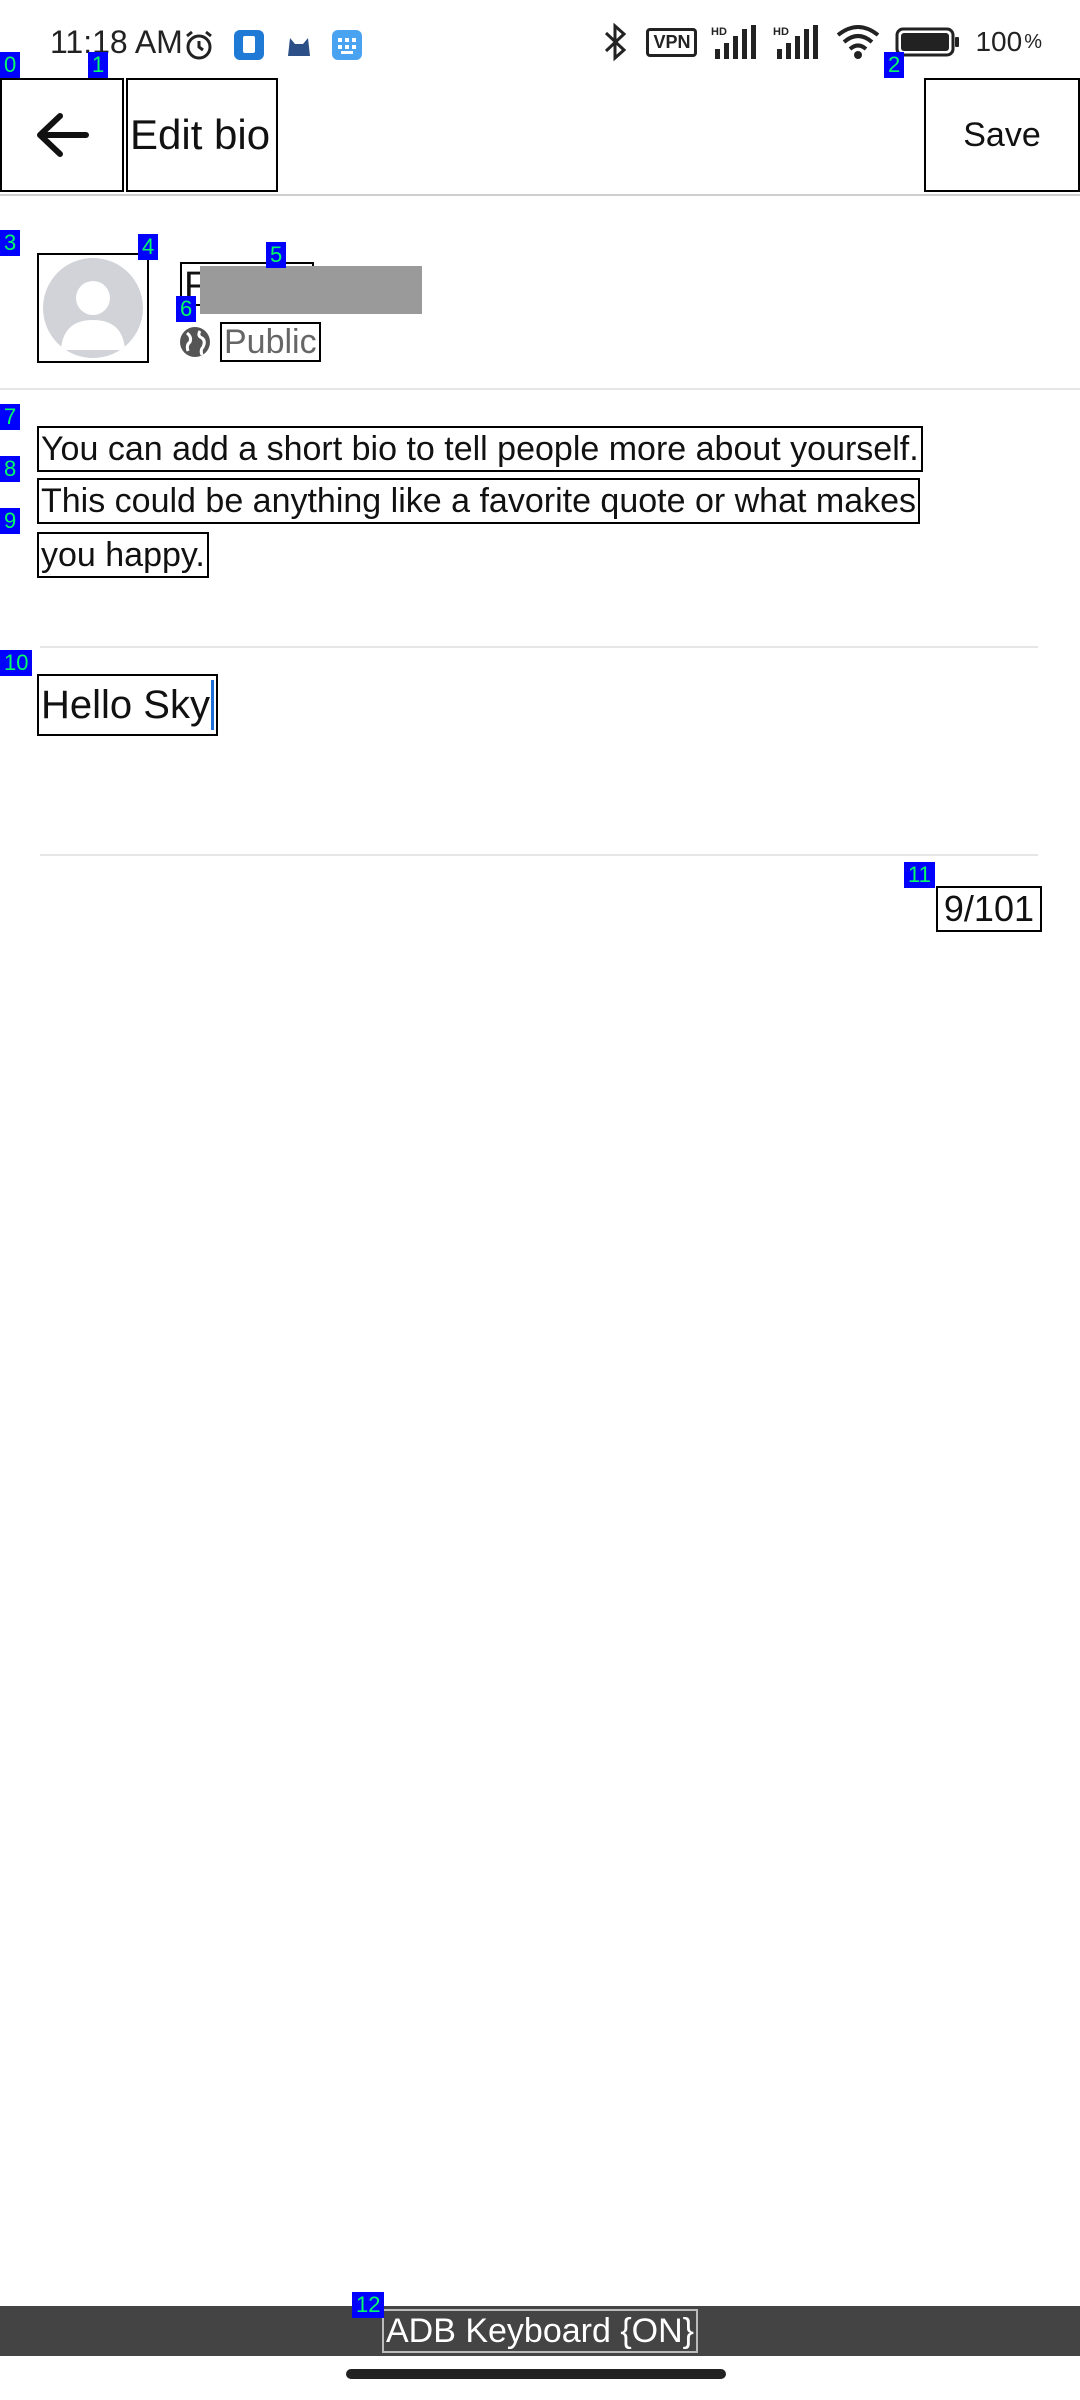  I want to click on alarm-icon, so click(199, 45).